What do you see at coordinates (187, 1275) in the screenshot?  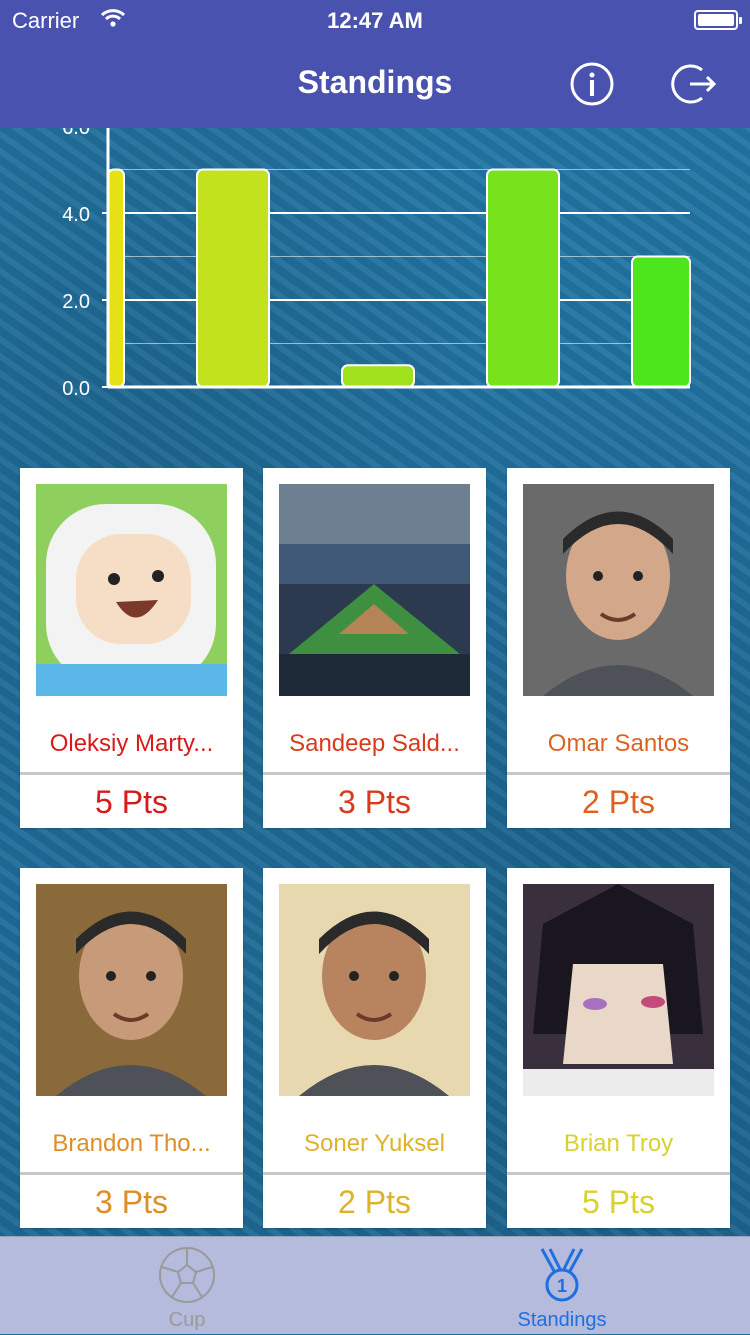 I see `soccer-ball-icon` at bounding box center [187, 1275].